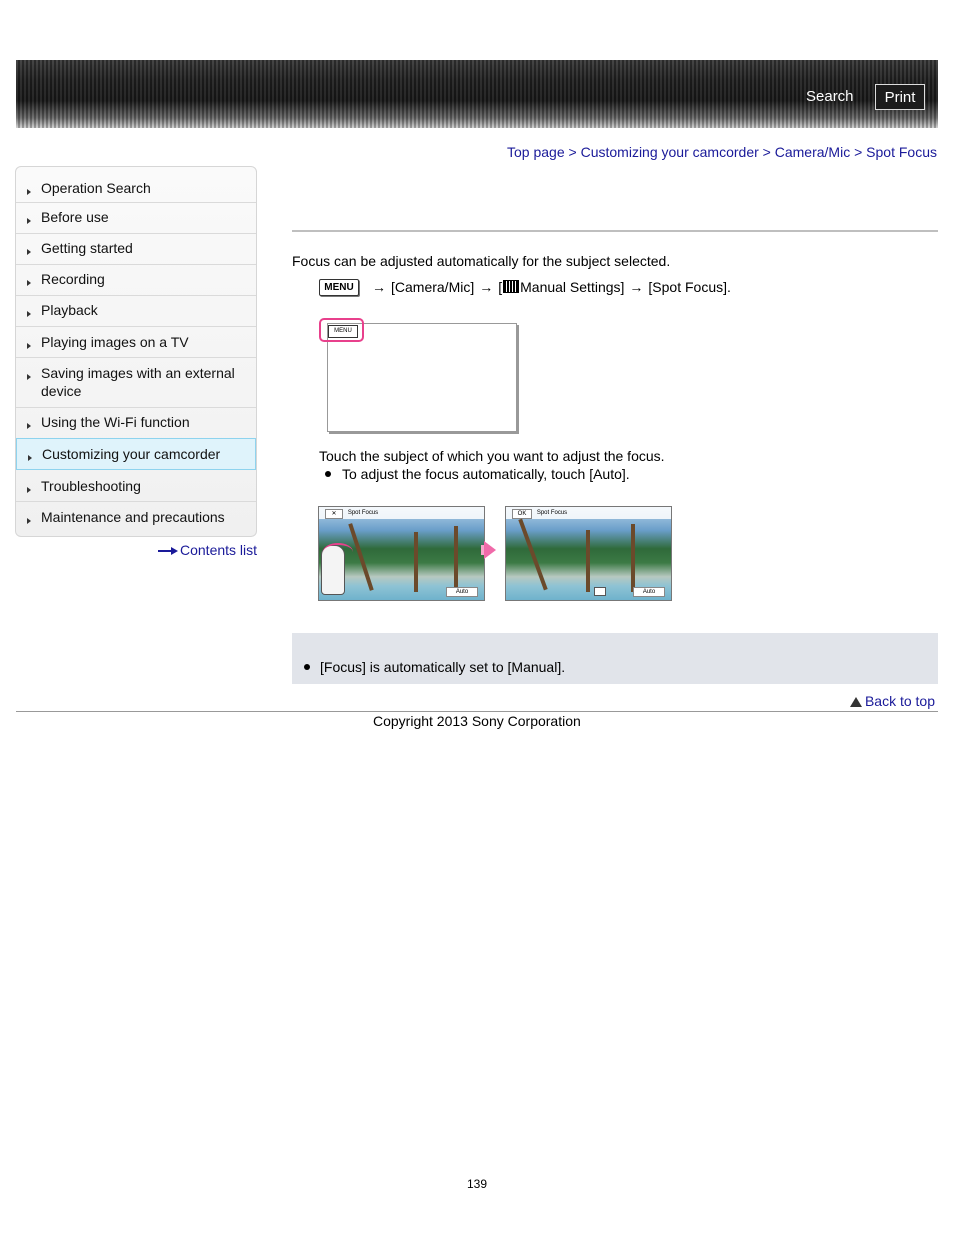 The image size is (954, 1235). I want to click on sidebar-item-wifi: Using the Wi-Fi function, so click(136, 423).